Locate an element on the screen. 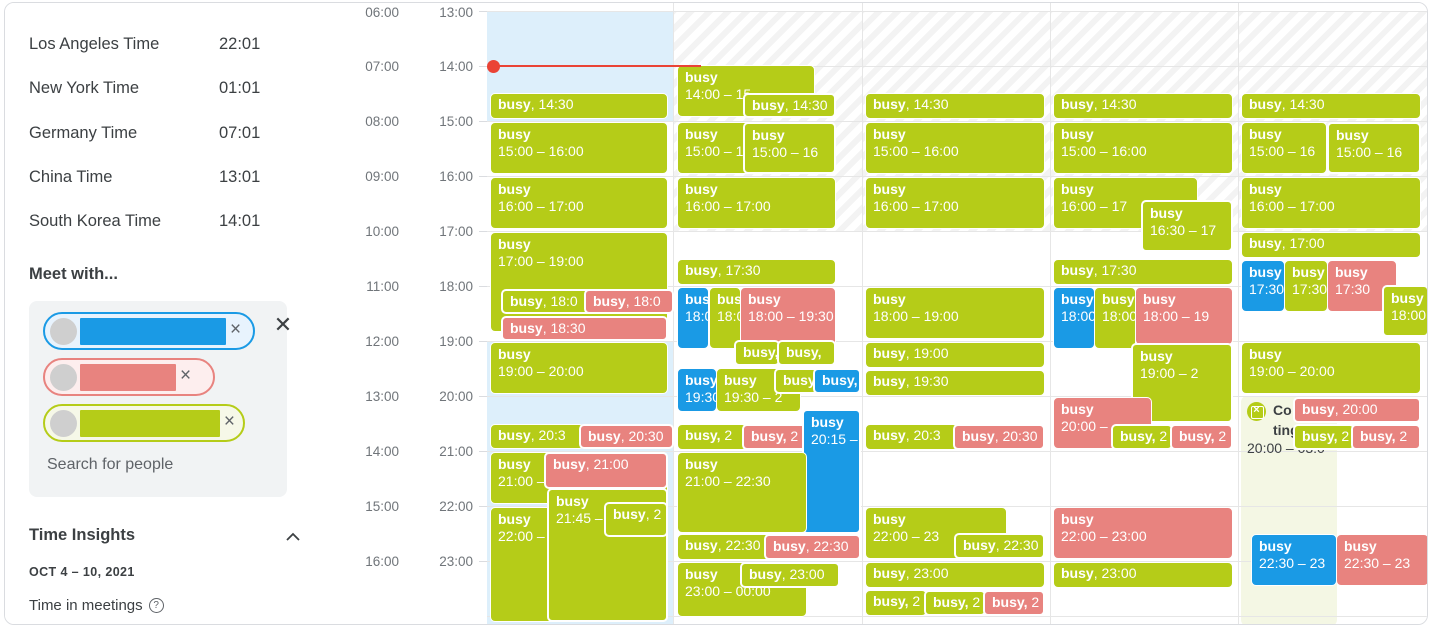  event-time: 21:00 – is located at coordinates (521, 481).